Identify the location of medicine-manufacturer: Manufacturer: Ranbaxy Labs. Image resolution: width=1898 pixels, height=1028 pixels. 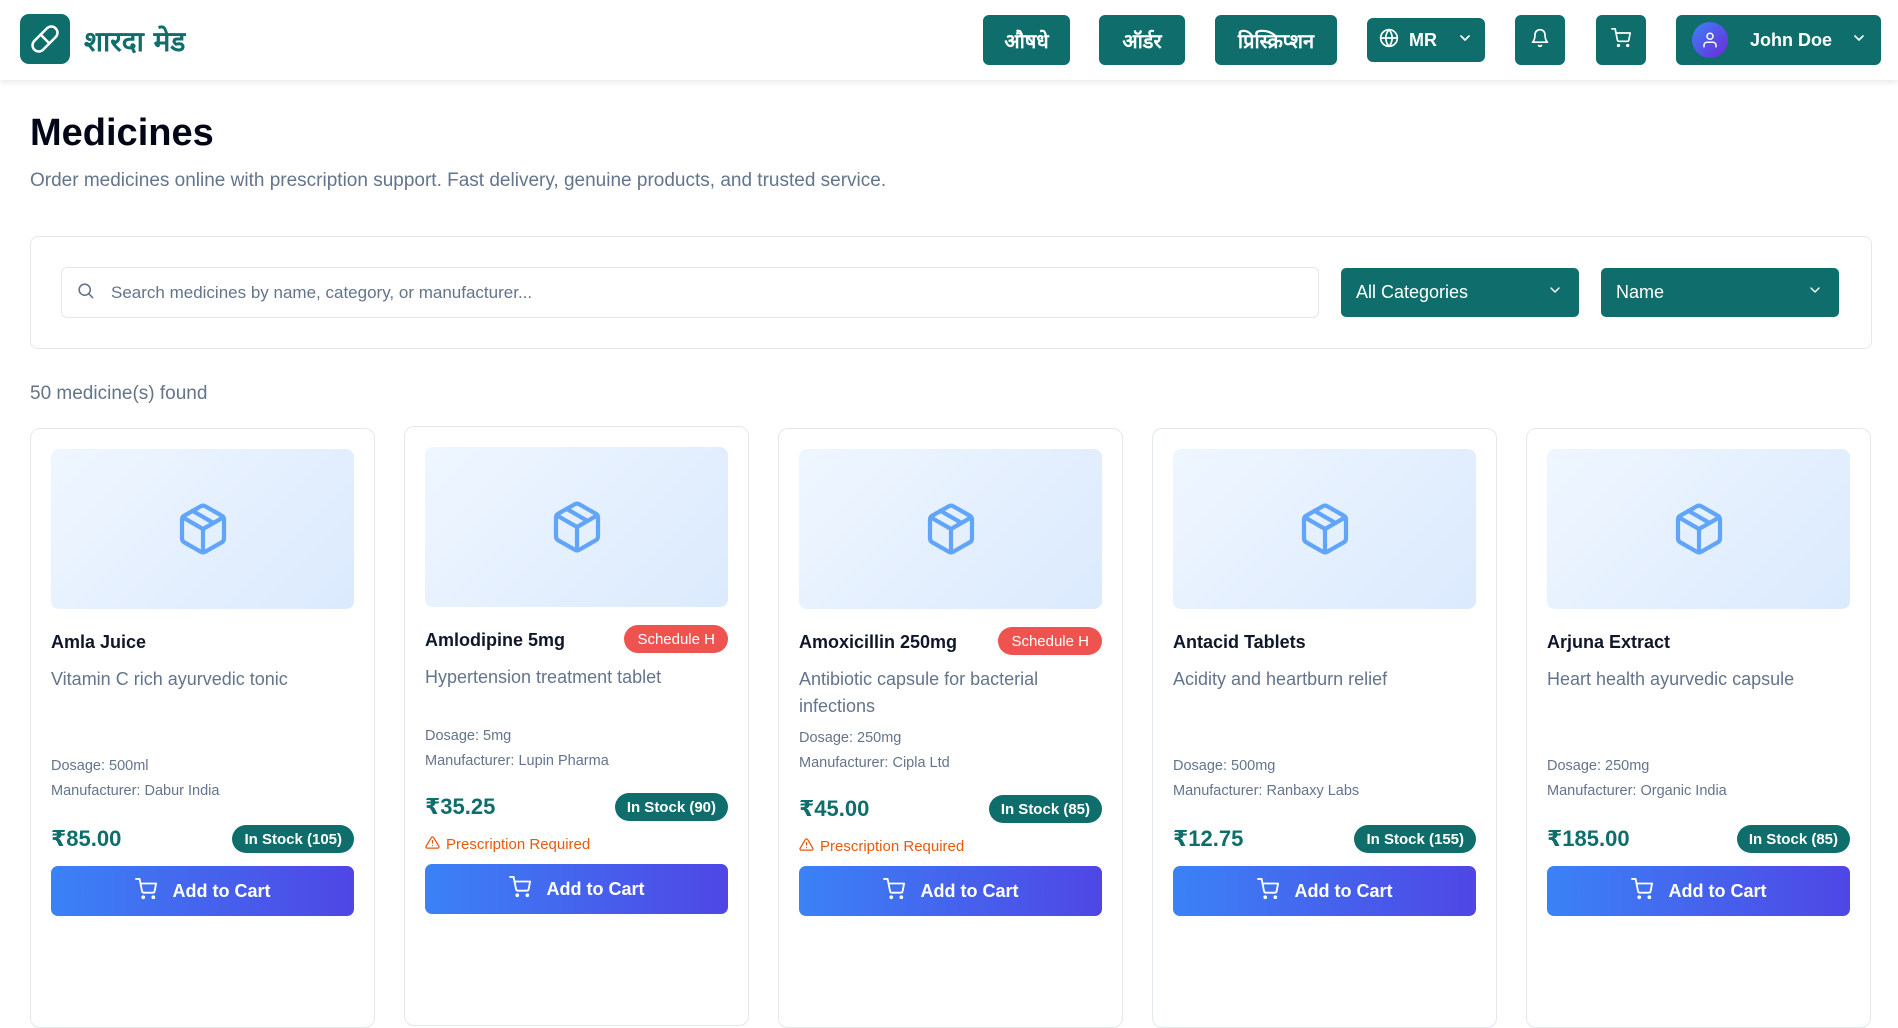
(1266, 791).